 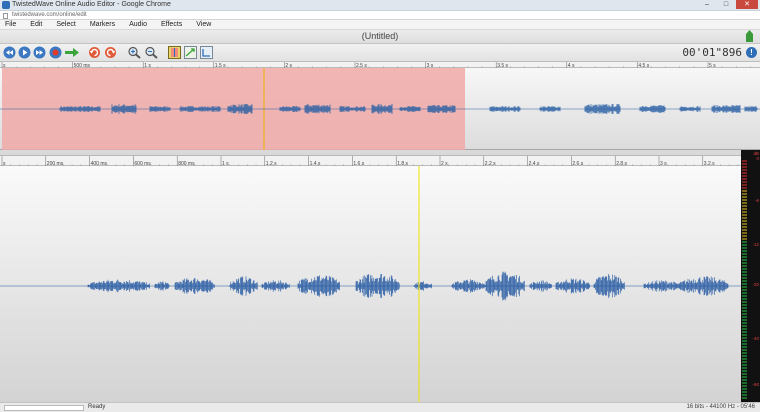 What do you see at coordinates (94, 52) in the screenshot?
I see `undo-icon` at bounding box center [94, 52].